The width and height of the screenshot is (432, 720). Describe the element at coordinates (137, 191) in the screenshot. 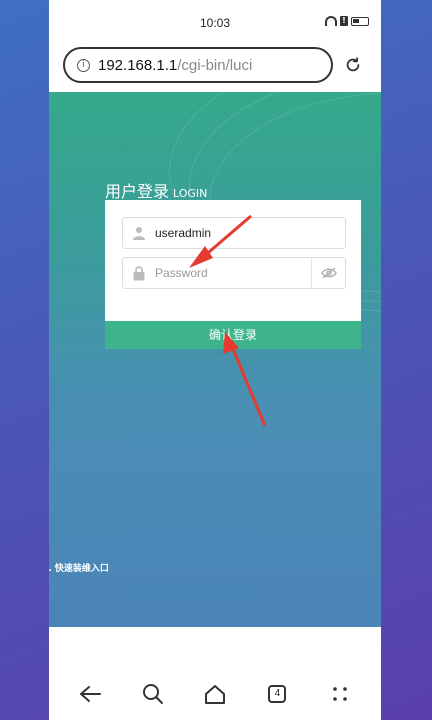

I see `login-title-cn: 用户登录` at that location.